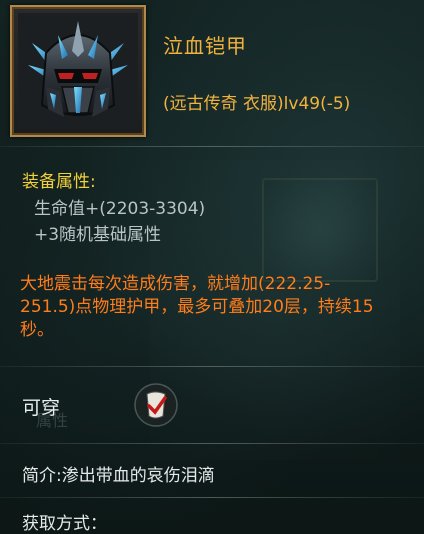 This screenshot has width=424, height=534. What do you see at coordinates (320, 230) in the screenshot?
I see `background-item-silhouette` at bounding box center [320, 230].